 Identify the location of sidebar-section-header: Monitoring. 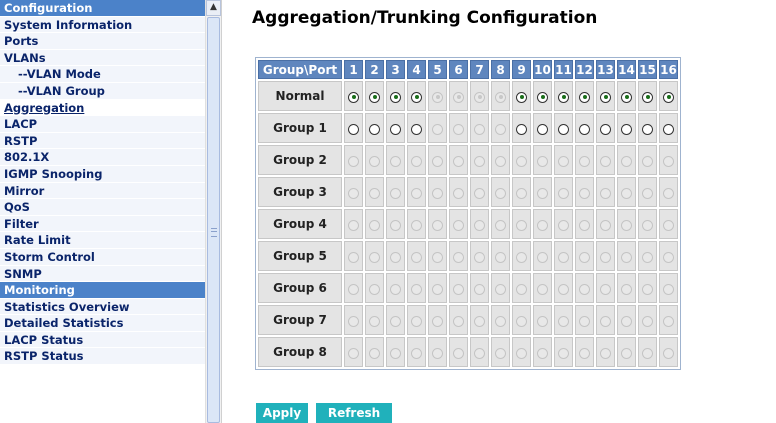
(102, 290).